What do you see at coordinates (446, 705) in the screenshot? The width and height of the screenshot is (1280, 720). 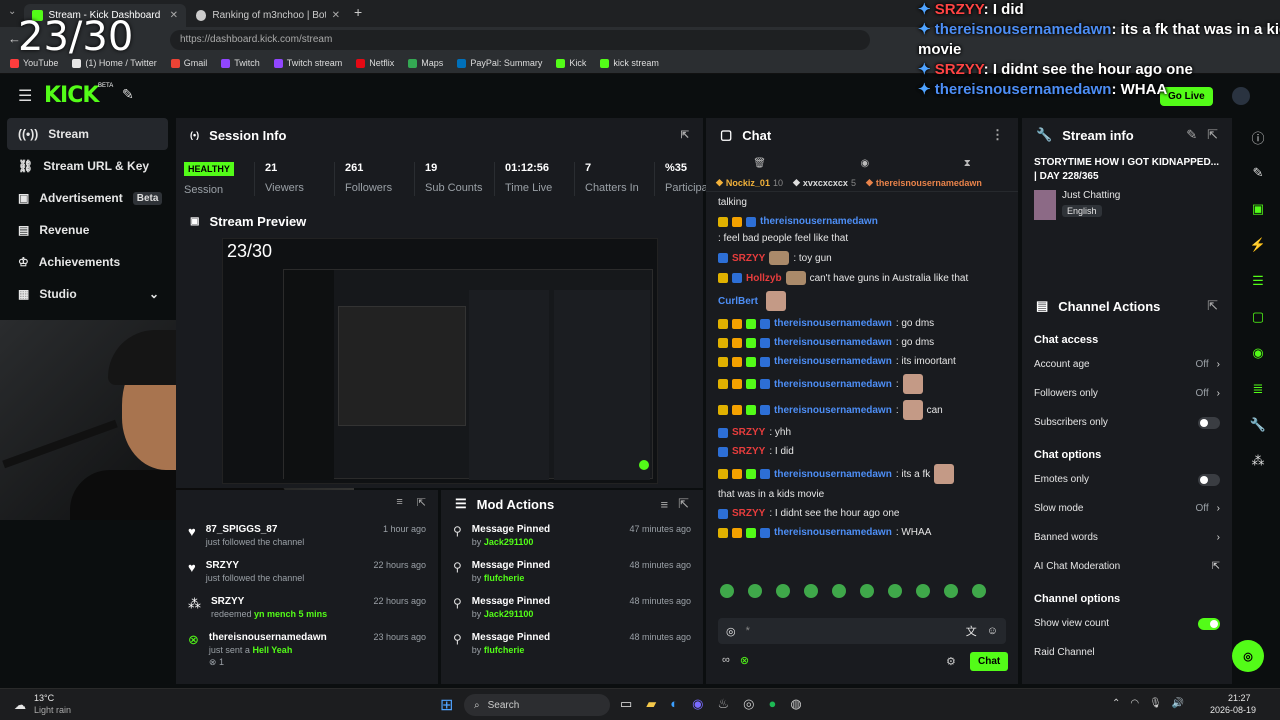 I see `windows-start-icon: ⊞` at bounding box center [446, 705].